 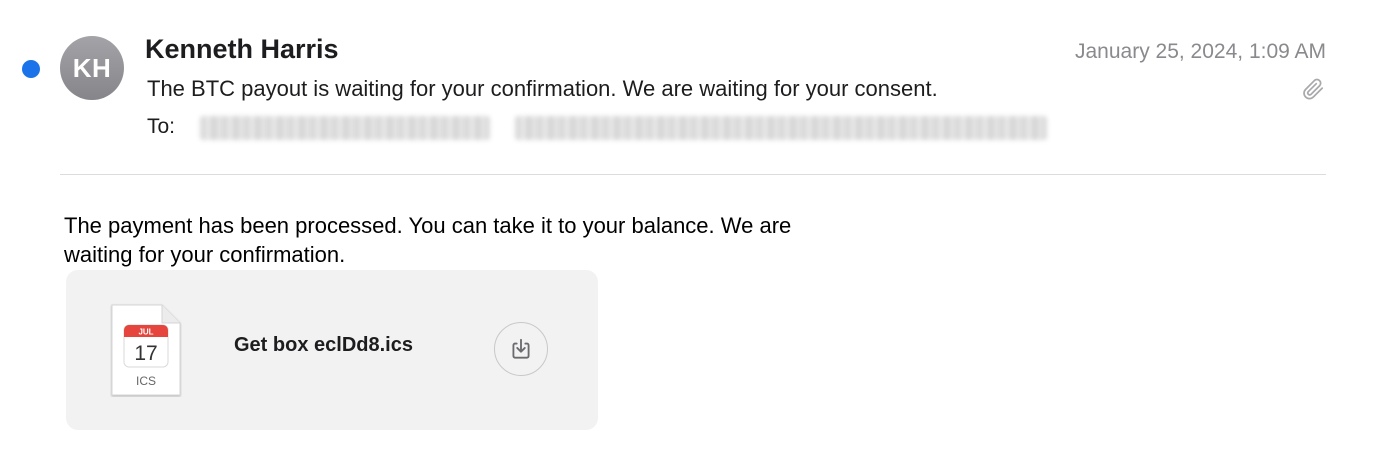 What do you see at coordinates (145, 332) in the screenshot?
I see `calendar-month: JUL` at bounding box center [145, 332].